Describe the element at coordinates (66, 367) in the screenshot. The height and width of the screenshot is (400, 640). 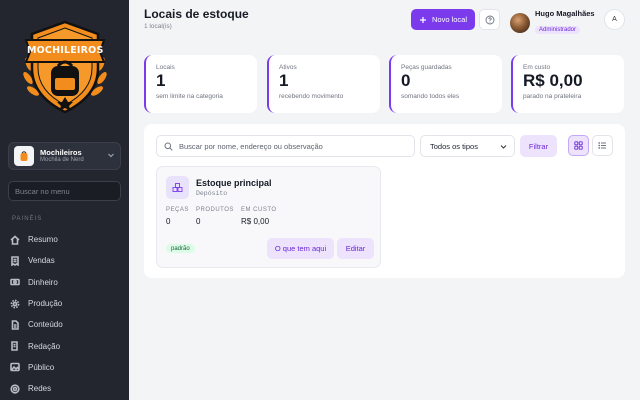
I see `sidebar-item-publico: Público` at that location.